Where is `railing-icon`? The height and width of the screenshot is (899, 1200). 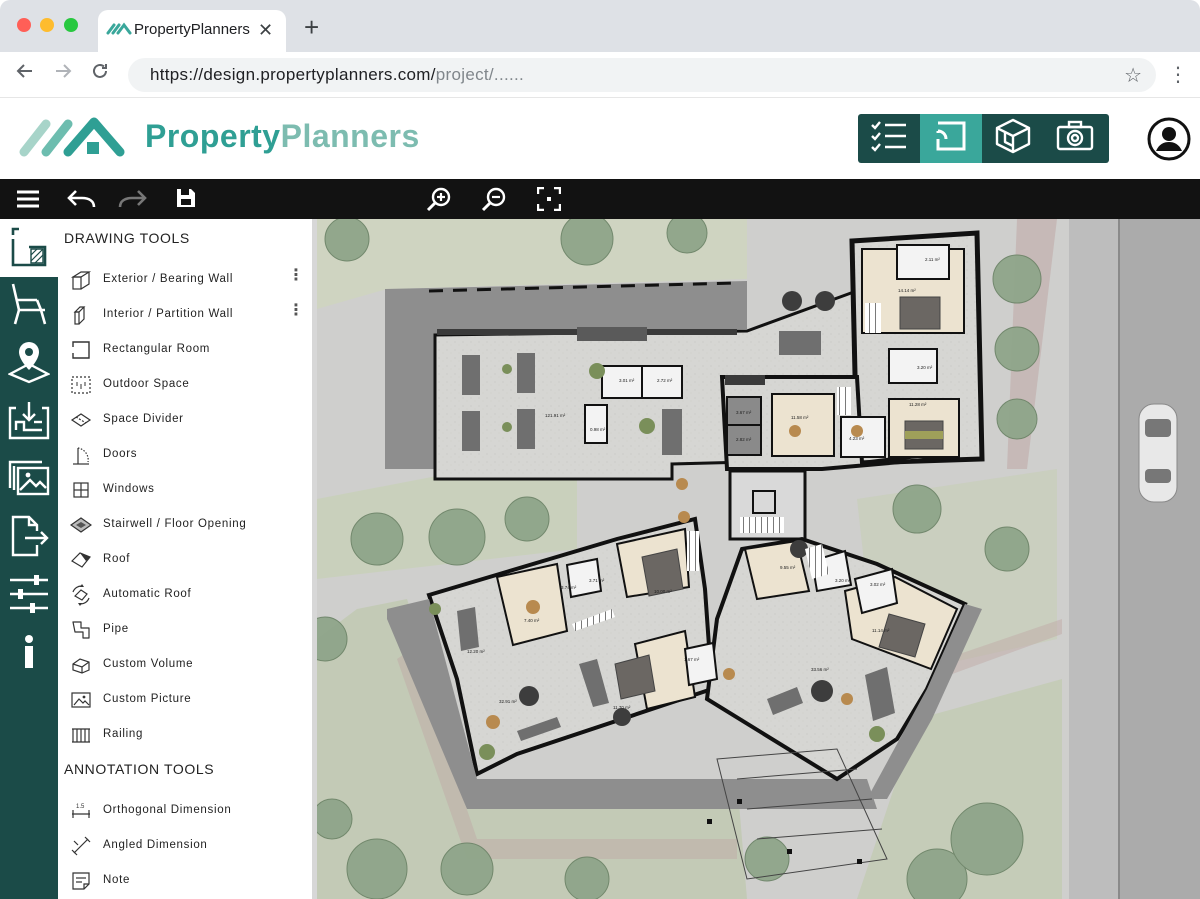 railing-icon is located at coordinates (81, 735).